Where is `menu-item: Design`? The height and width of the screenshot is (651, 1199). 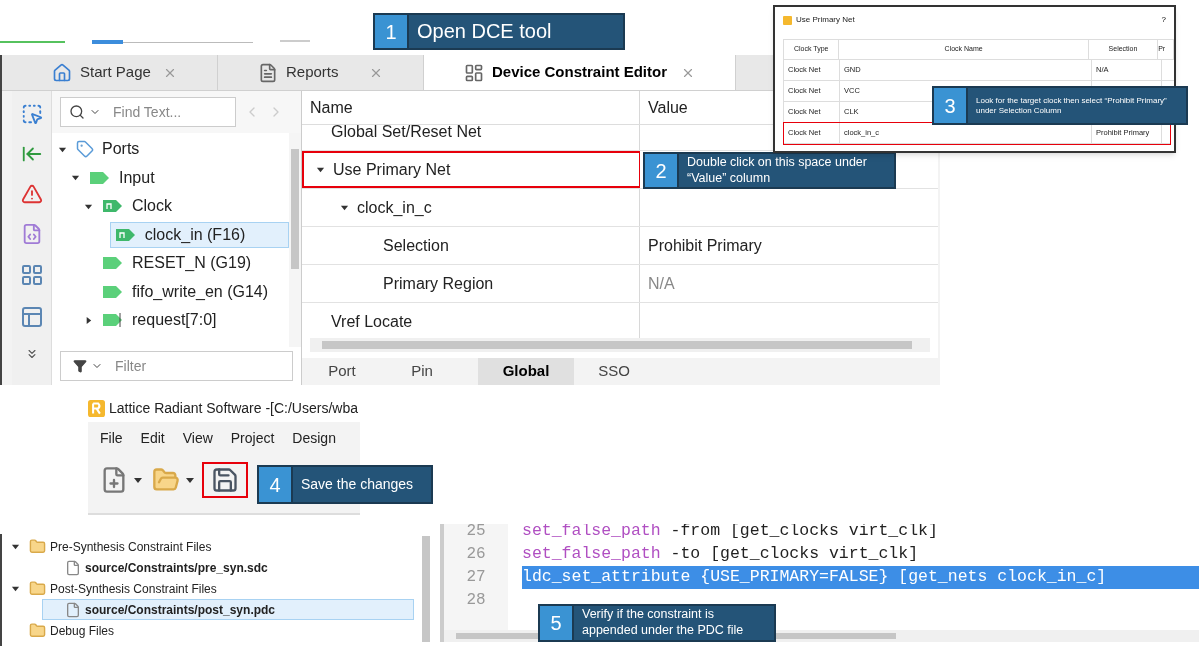
menu-item: Design is located at coordinates (314, 438).